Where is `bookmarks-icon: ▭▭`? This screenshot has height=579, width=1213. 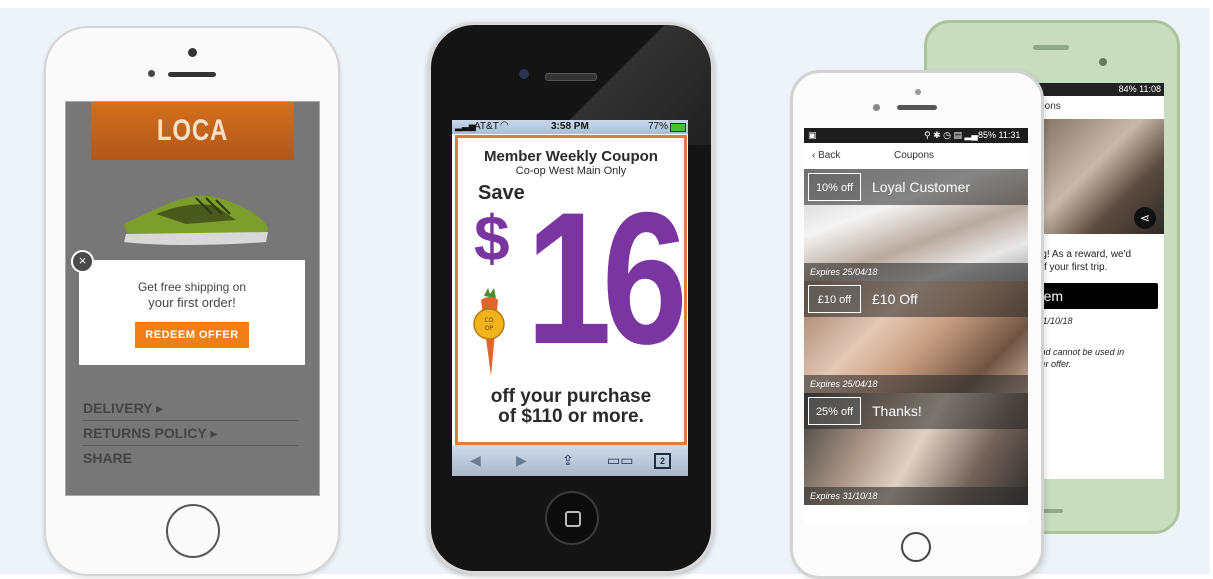
bookmarks-icon: ▭▭ is located at coordinates (620, 460).